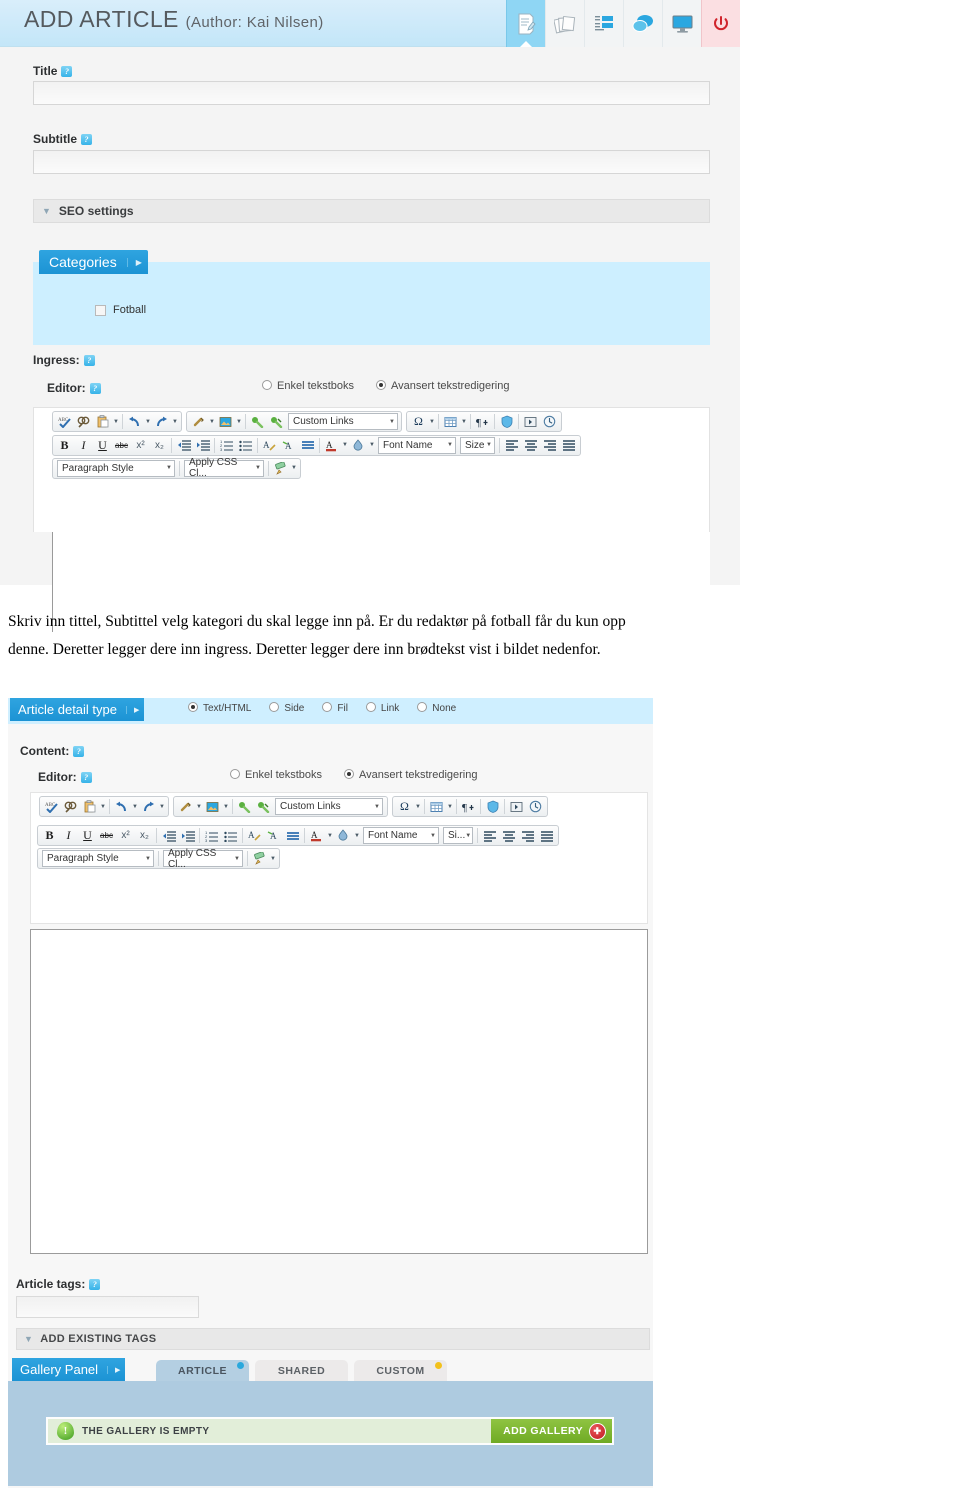 This screenshot has width=960, height=1493. What do you see at coordinates (68, 836) in the screenshot?
I see `italic-button-2: I` at bounding box center [68, 836].